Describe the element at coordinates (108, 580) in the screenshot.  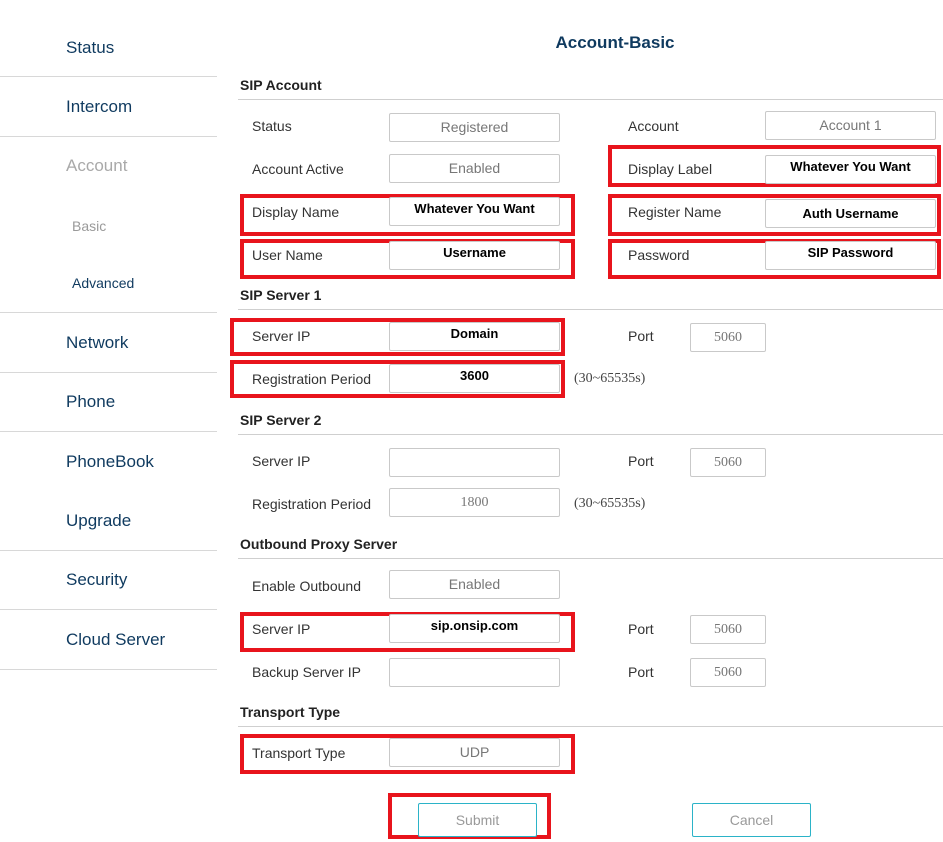
I see `sidebar-item-security: Security` at that location.